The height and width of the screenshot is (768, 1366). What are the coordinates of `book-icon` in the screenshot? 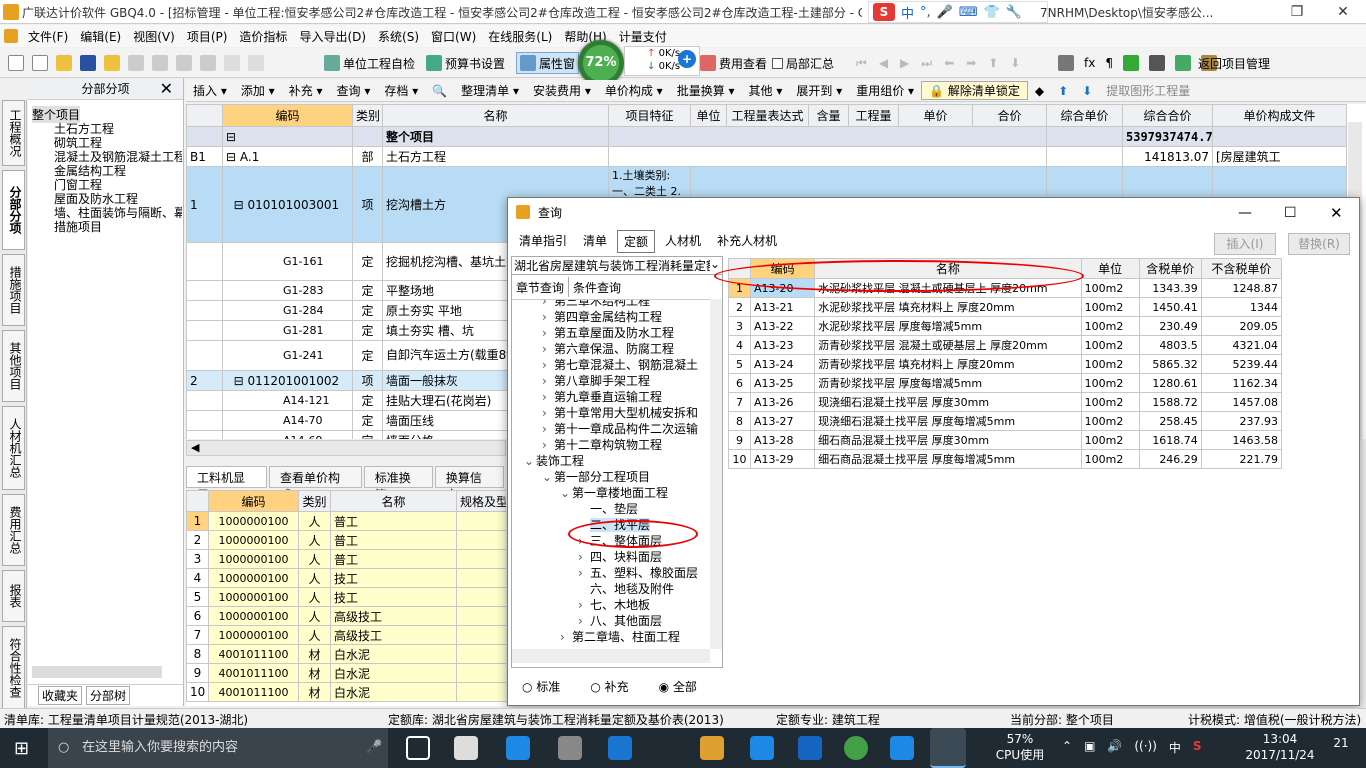 It's located at (1130, 63).